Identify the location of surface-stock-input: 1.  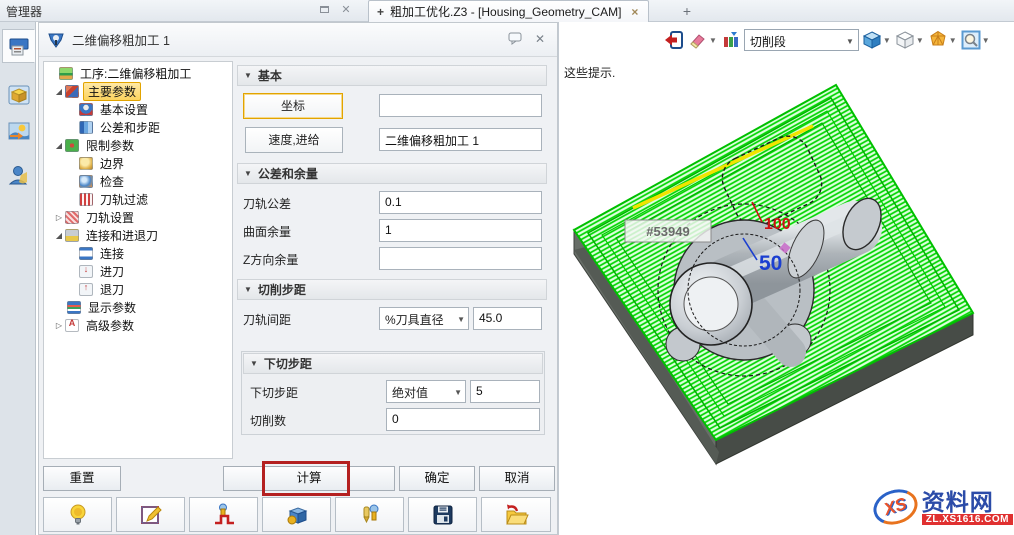
(460, 230).